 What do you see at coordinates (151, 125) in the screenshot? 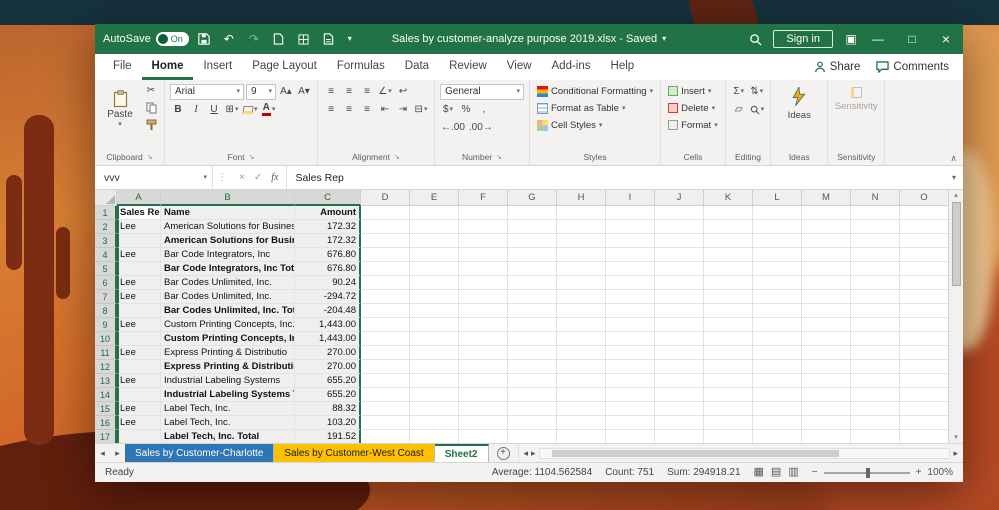
I see `format-painter-button` at bounding box center [151, 125].